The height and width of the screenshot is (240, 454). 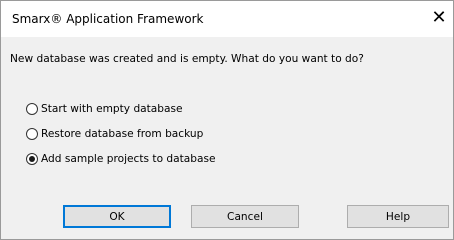 I want to click on help-button: Help, so click(x=398, y=216).